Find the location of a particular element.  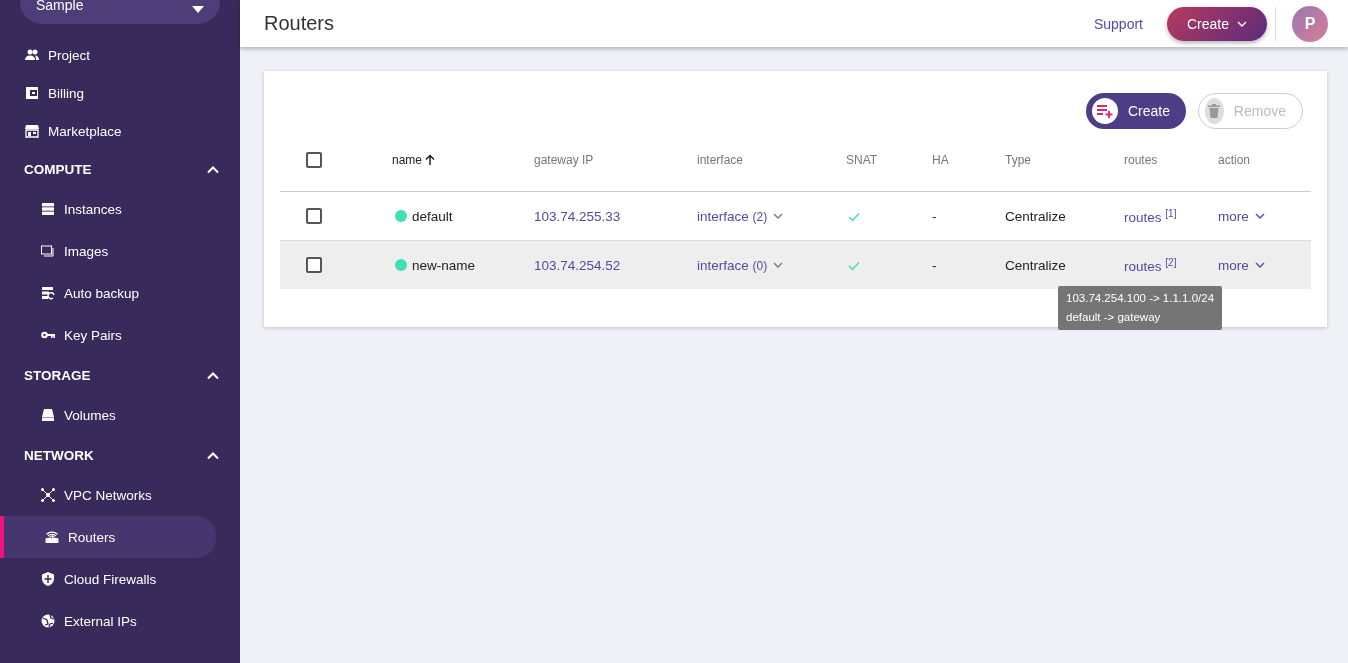

page-title: Routers is located at coordinates (300, 23).